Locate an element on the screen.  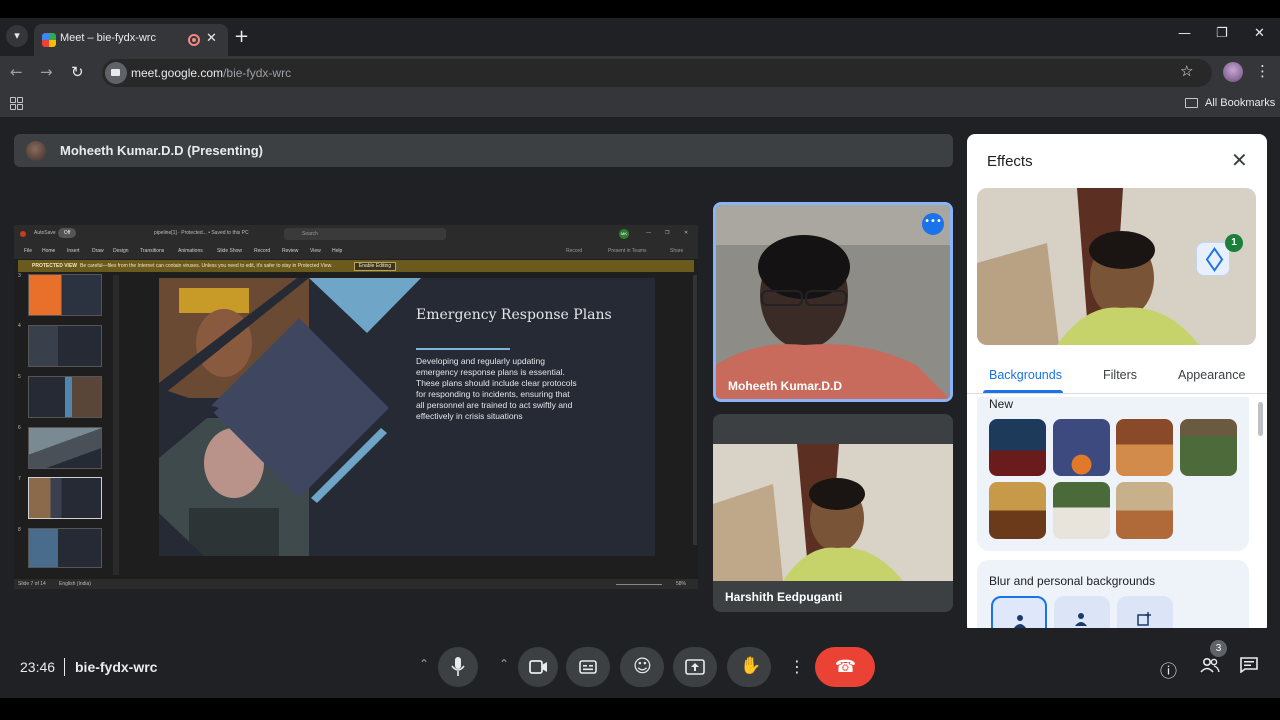
minimize-icon: — is located at coordinates (1184, 33).